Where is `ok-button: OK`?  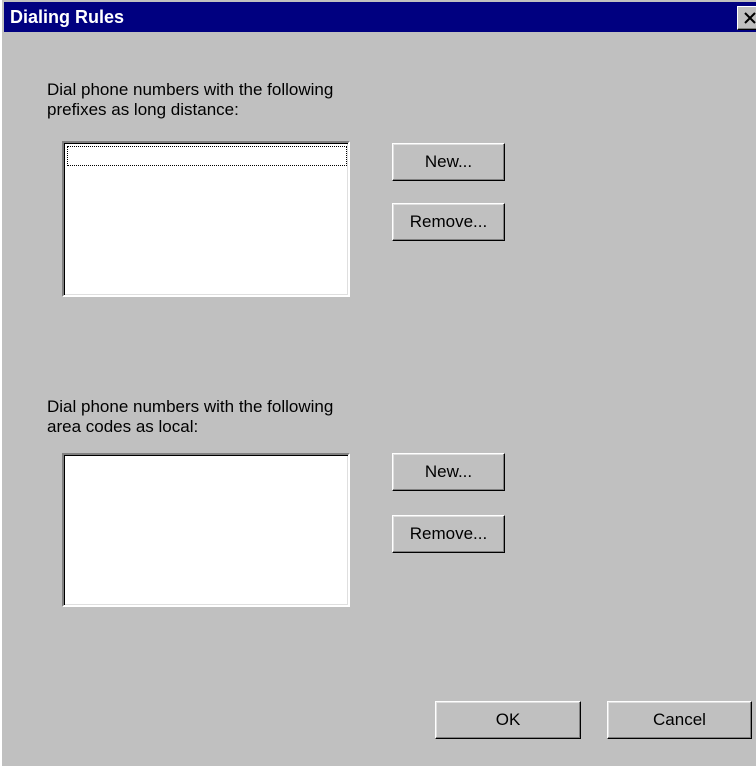
ok-button: OK is located at coordinates (508, 720).